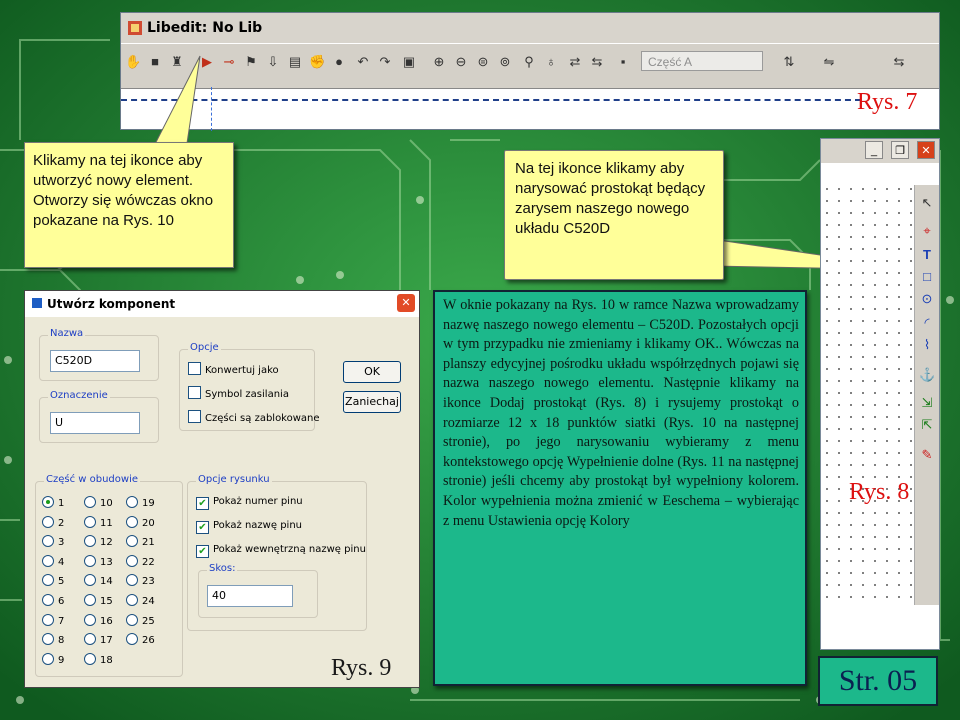 The image size is (960, 720). Describe the element at coordinates (148, 543) in the screenshot. I see `radio-label: 21` at that location.